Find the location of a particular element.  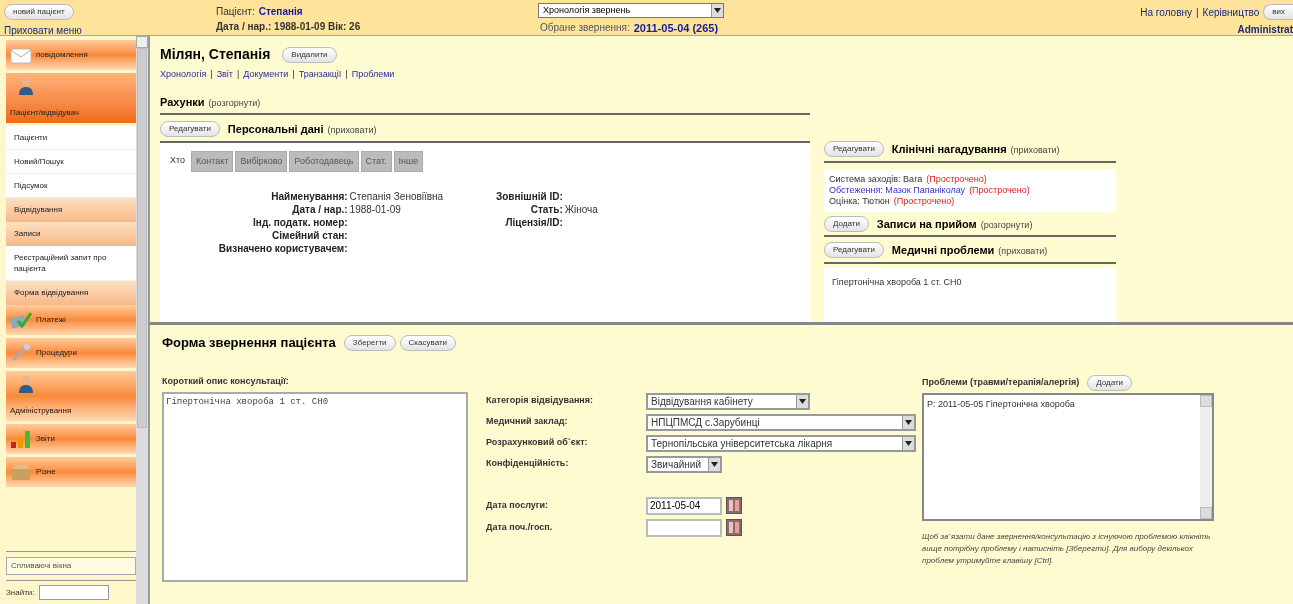

section-title: Персональні дані is located at coordinates (275, 129).